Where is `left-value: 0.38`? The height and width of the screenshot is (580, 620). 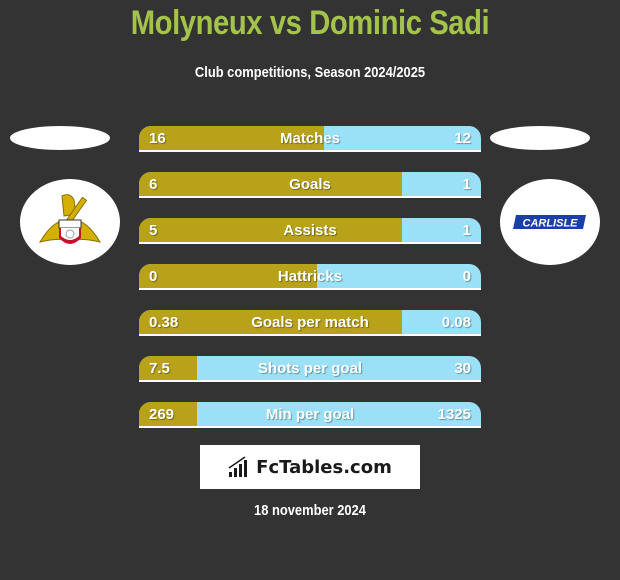
left-value: 0.38 is located at coordinates (164, 322).